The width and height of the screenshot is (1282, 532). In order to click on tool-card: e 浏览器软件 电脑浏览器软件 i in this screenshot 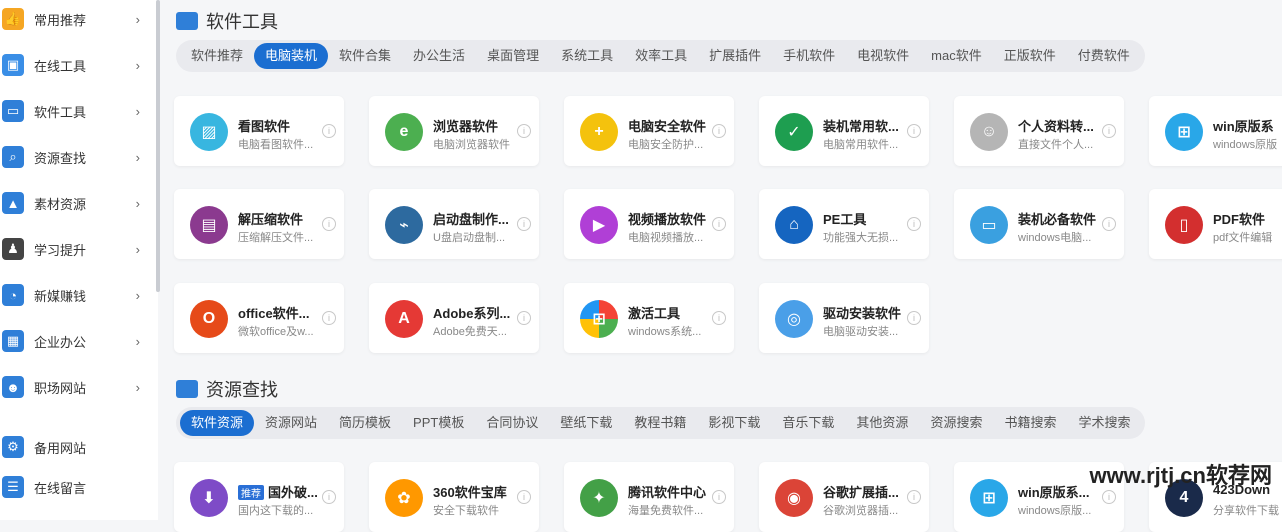, I will do `click(454, 131)`.